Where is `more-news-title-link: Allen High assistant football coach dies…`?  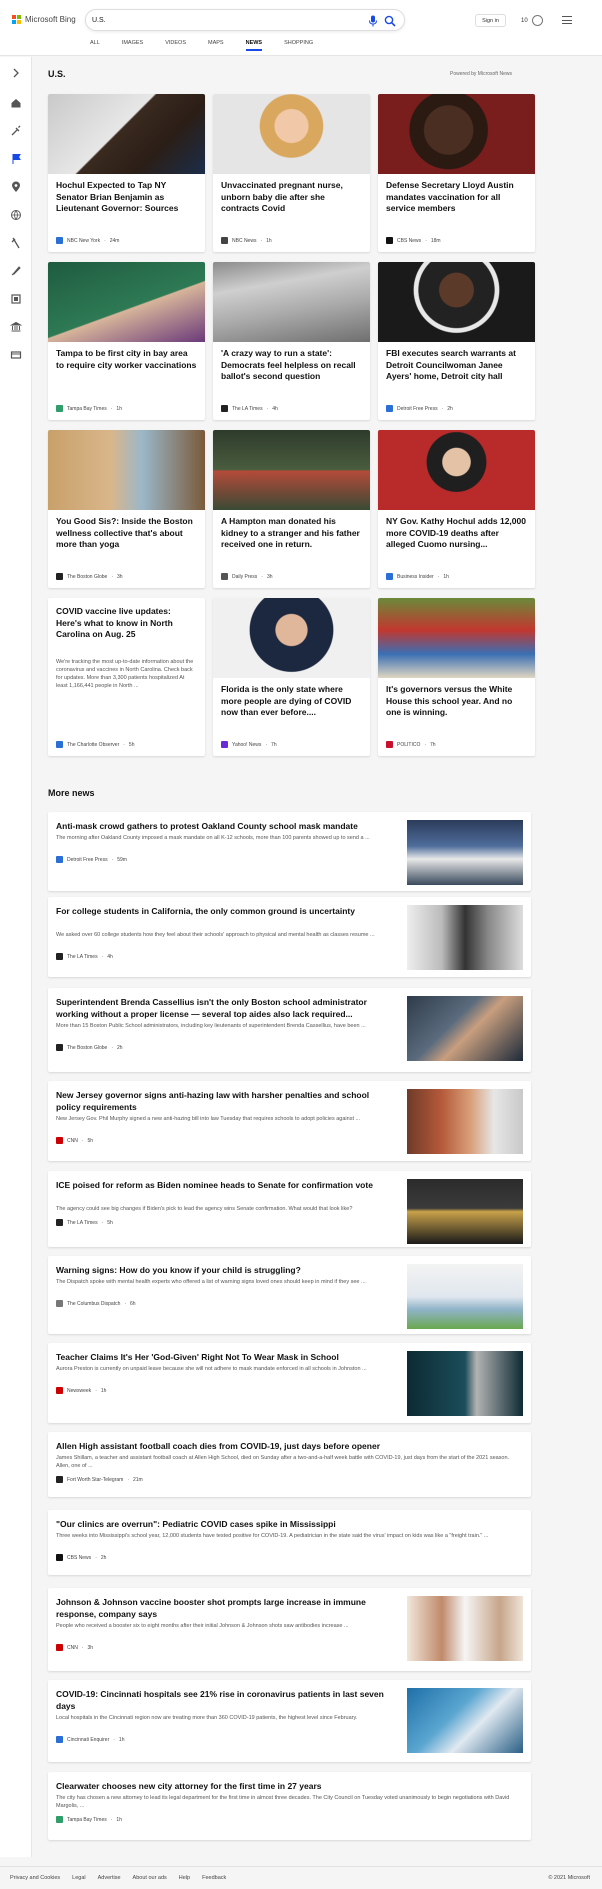
more-news-title-link: Allen High assistant football coach dies… is located at coordinates (286, 1446).